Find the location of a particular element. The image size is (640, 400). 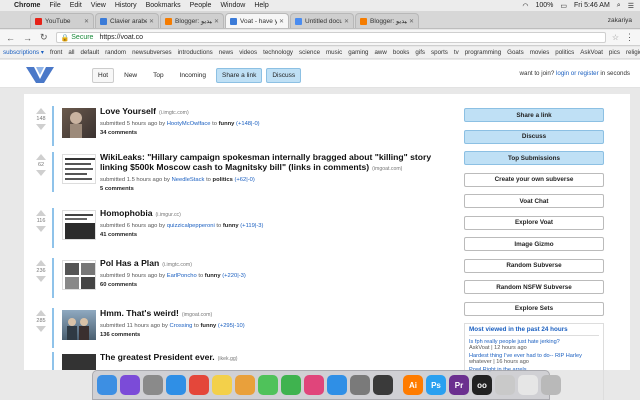

comments-link: 136 comments is located at coordinates (275, 335).